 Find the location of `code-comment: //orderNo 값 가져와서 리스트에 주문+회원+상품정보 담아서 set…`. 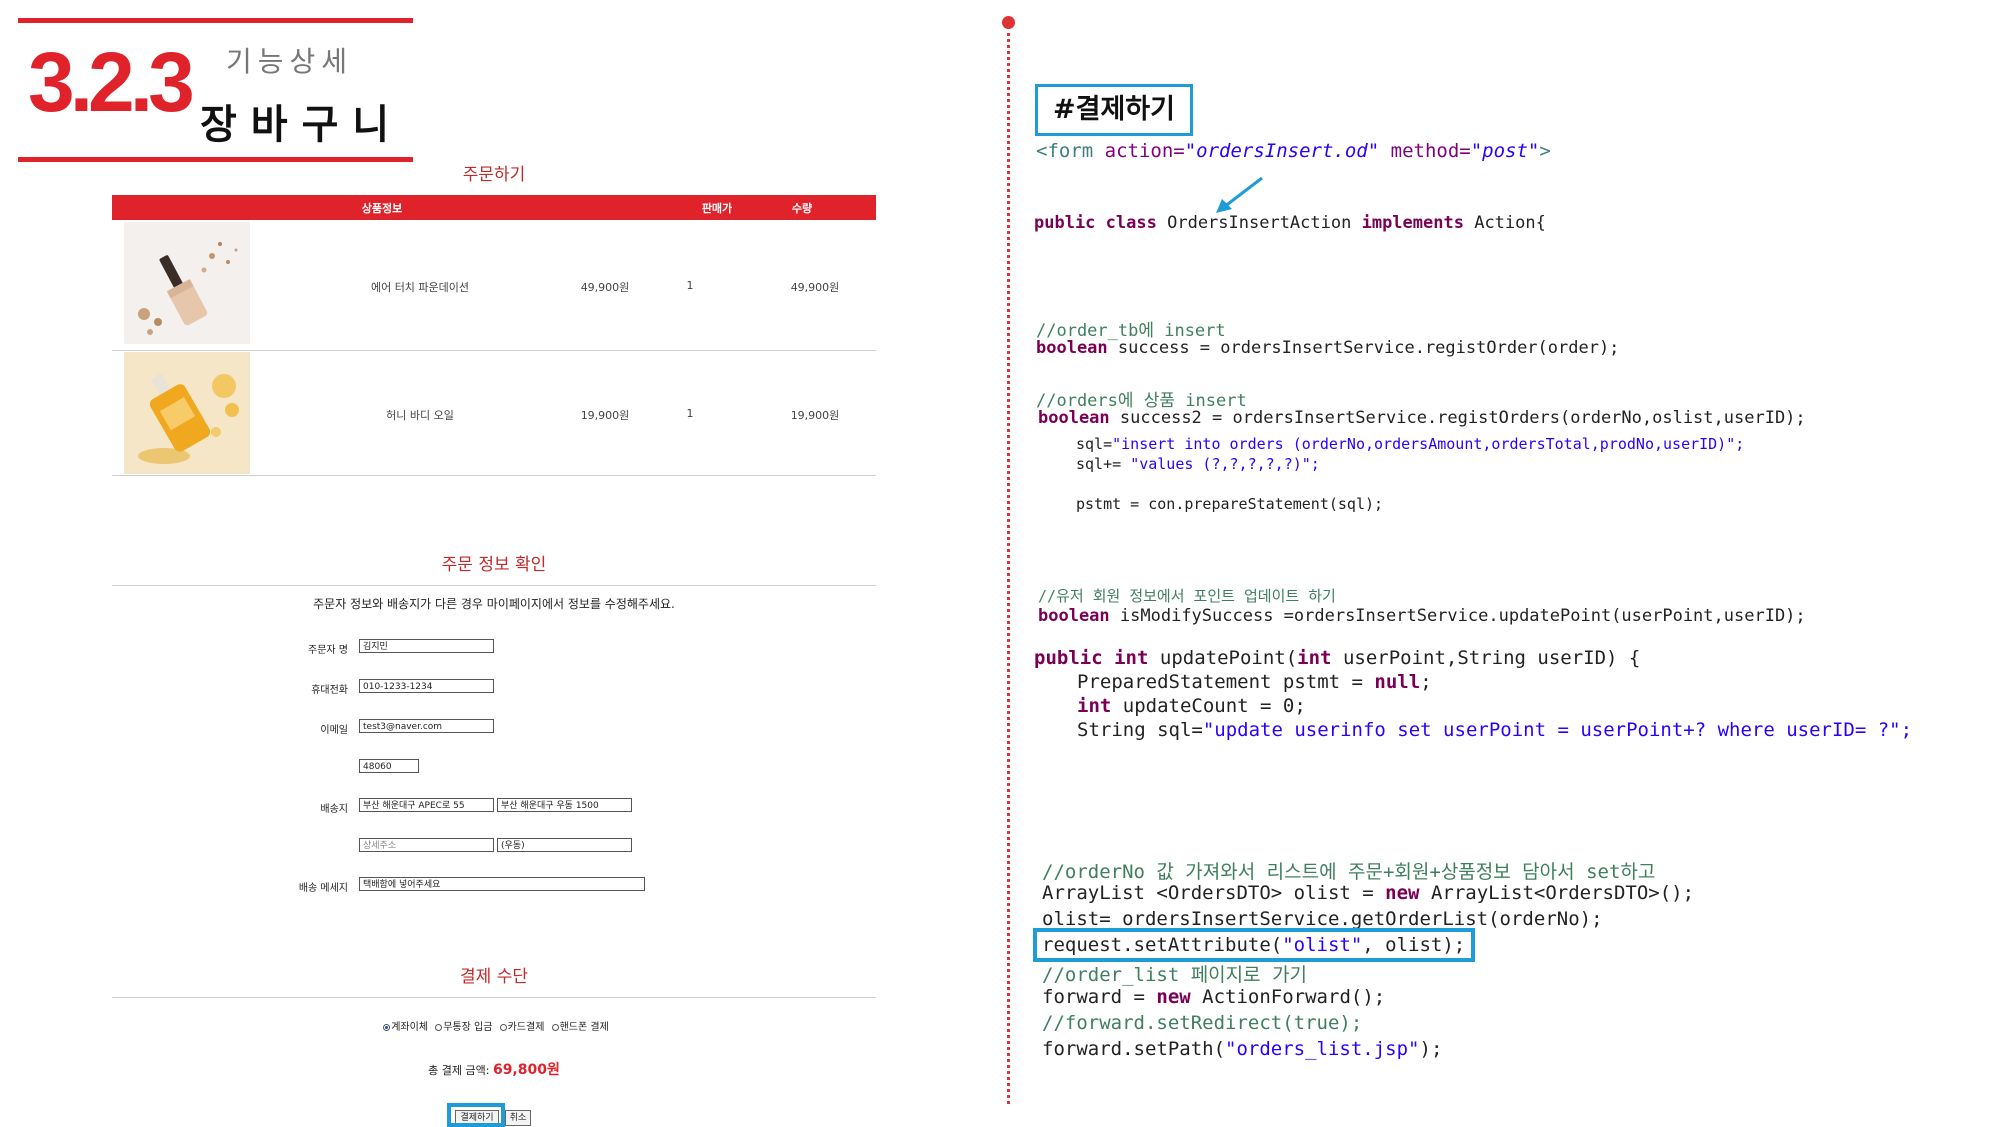

code-comment: //orderNo 값 가져와서 리스트에 주문+회원+상품정보 담아서 set… is located at coordinates (1349, 872).